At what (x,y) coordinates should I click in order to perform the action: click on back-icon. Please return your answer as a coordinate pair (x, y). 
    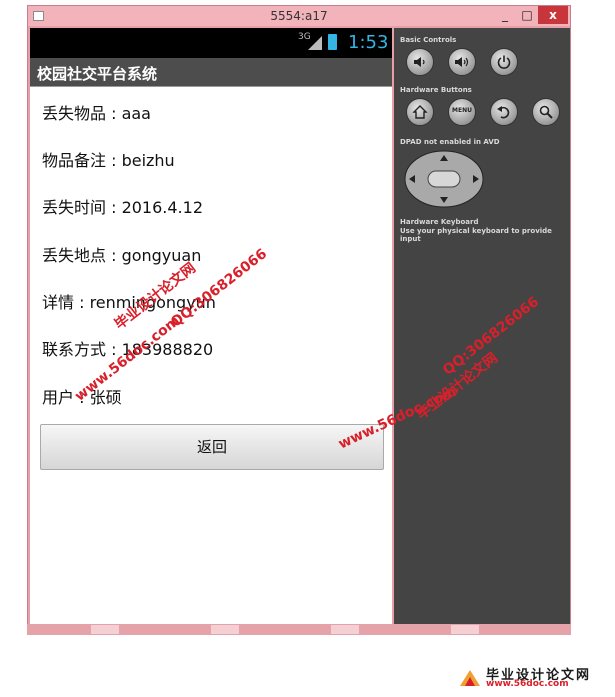
    Looking at the image, I should click on (503, 112).